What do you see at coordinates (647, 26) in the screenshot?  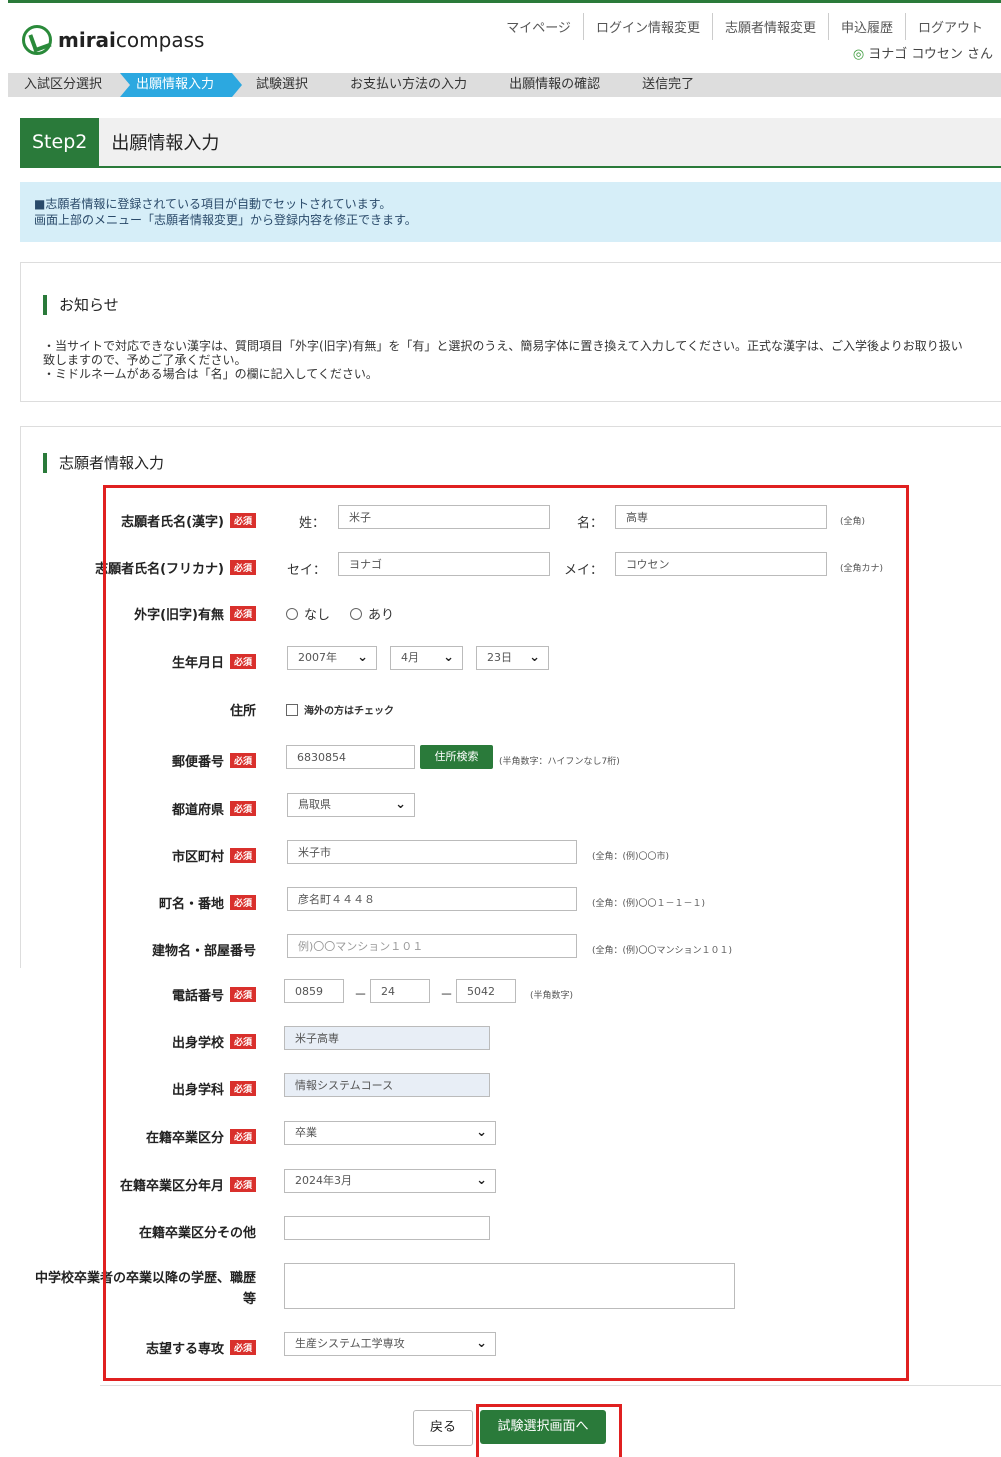 I see `nav-login-change: ログイン情報変更` at bounding box center [647, 26].